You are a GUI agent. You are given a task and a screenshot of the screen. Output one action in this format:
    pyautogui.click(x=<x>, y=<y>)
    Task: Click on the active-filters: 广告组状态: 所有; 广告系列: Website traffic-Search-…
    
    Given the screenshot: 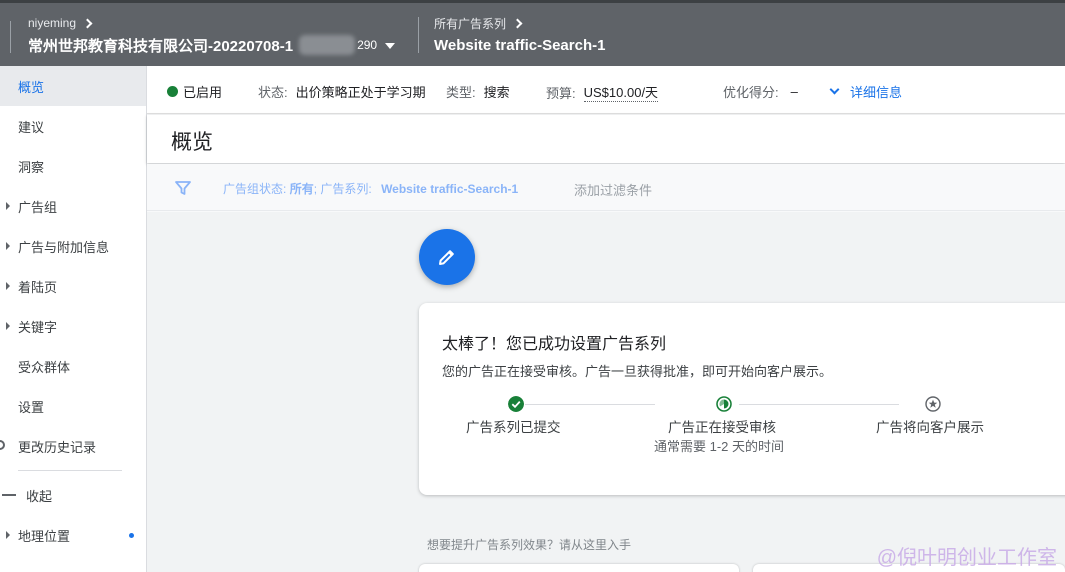 What is the action you would take?
    pyautogui.click(x=370, y=188)
    